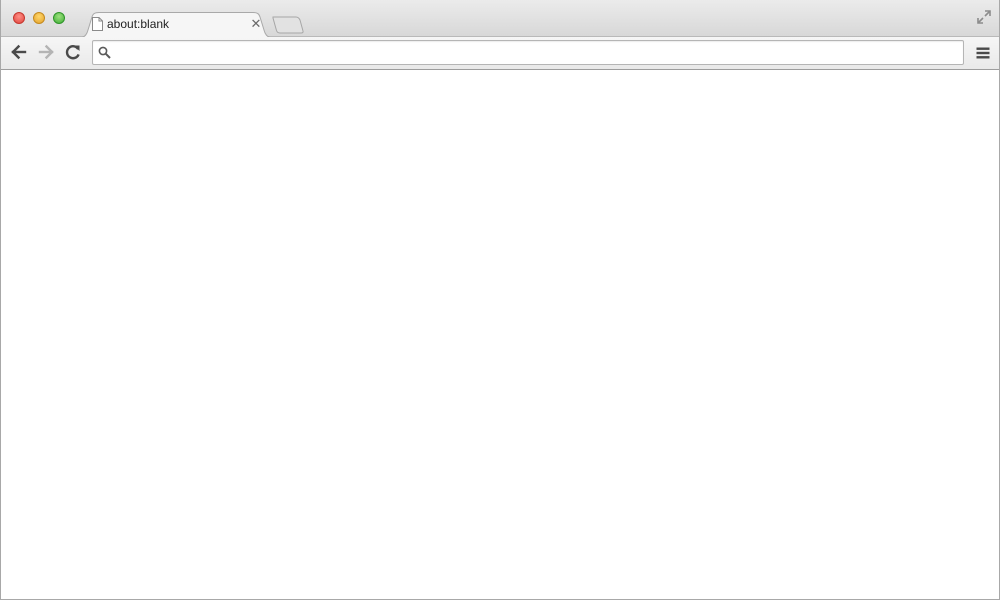 This screenshot has height=600, width=1000. Describe the element at coordinates (176, 25) in the screenshot. I see `tab-about-blank: about:blank ✕` at that location.